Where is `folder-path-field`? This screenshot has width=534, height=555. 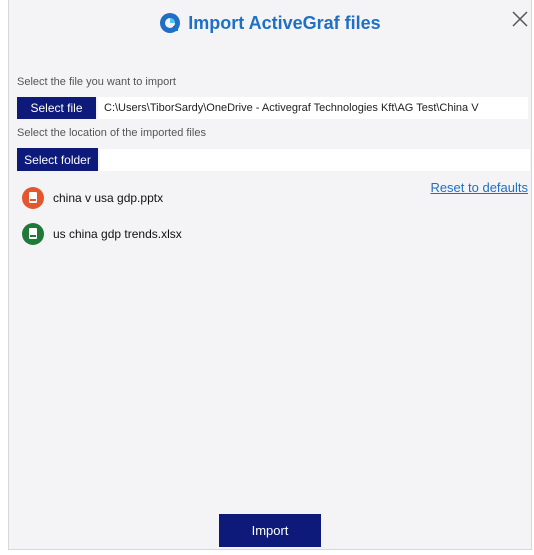 folder-path-field is located at coordinates (315, 160).